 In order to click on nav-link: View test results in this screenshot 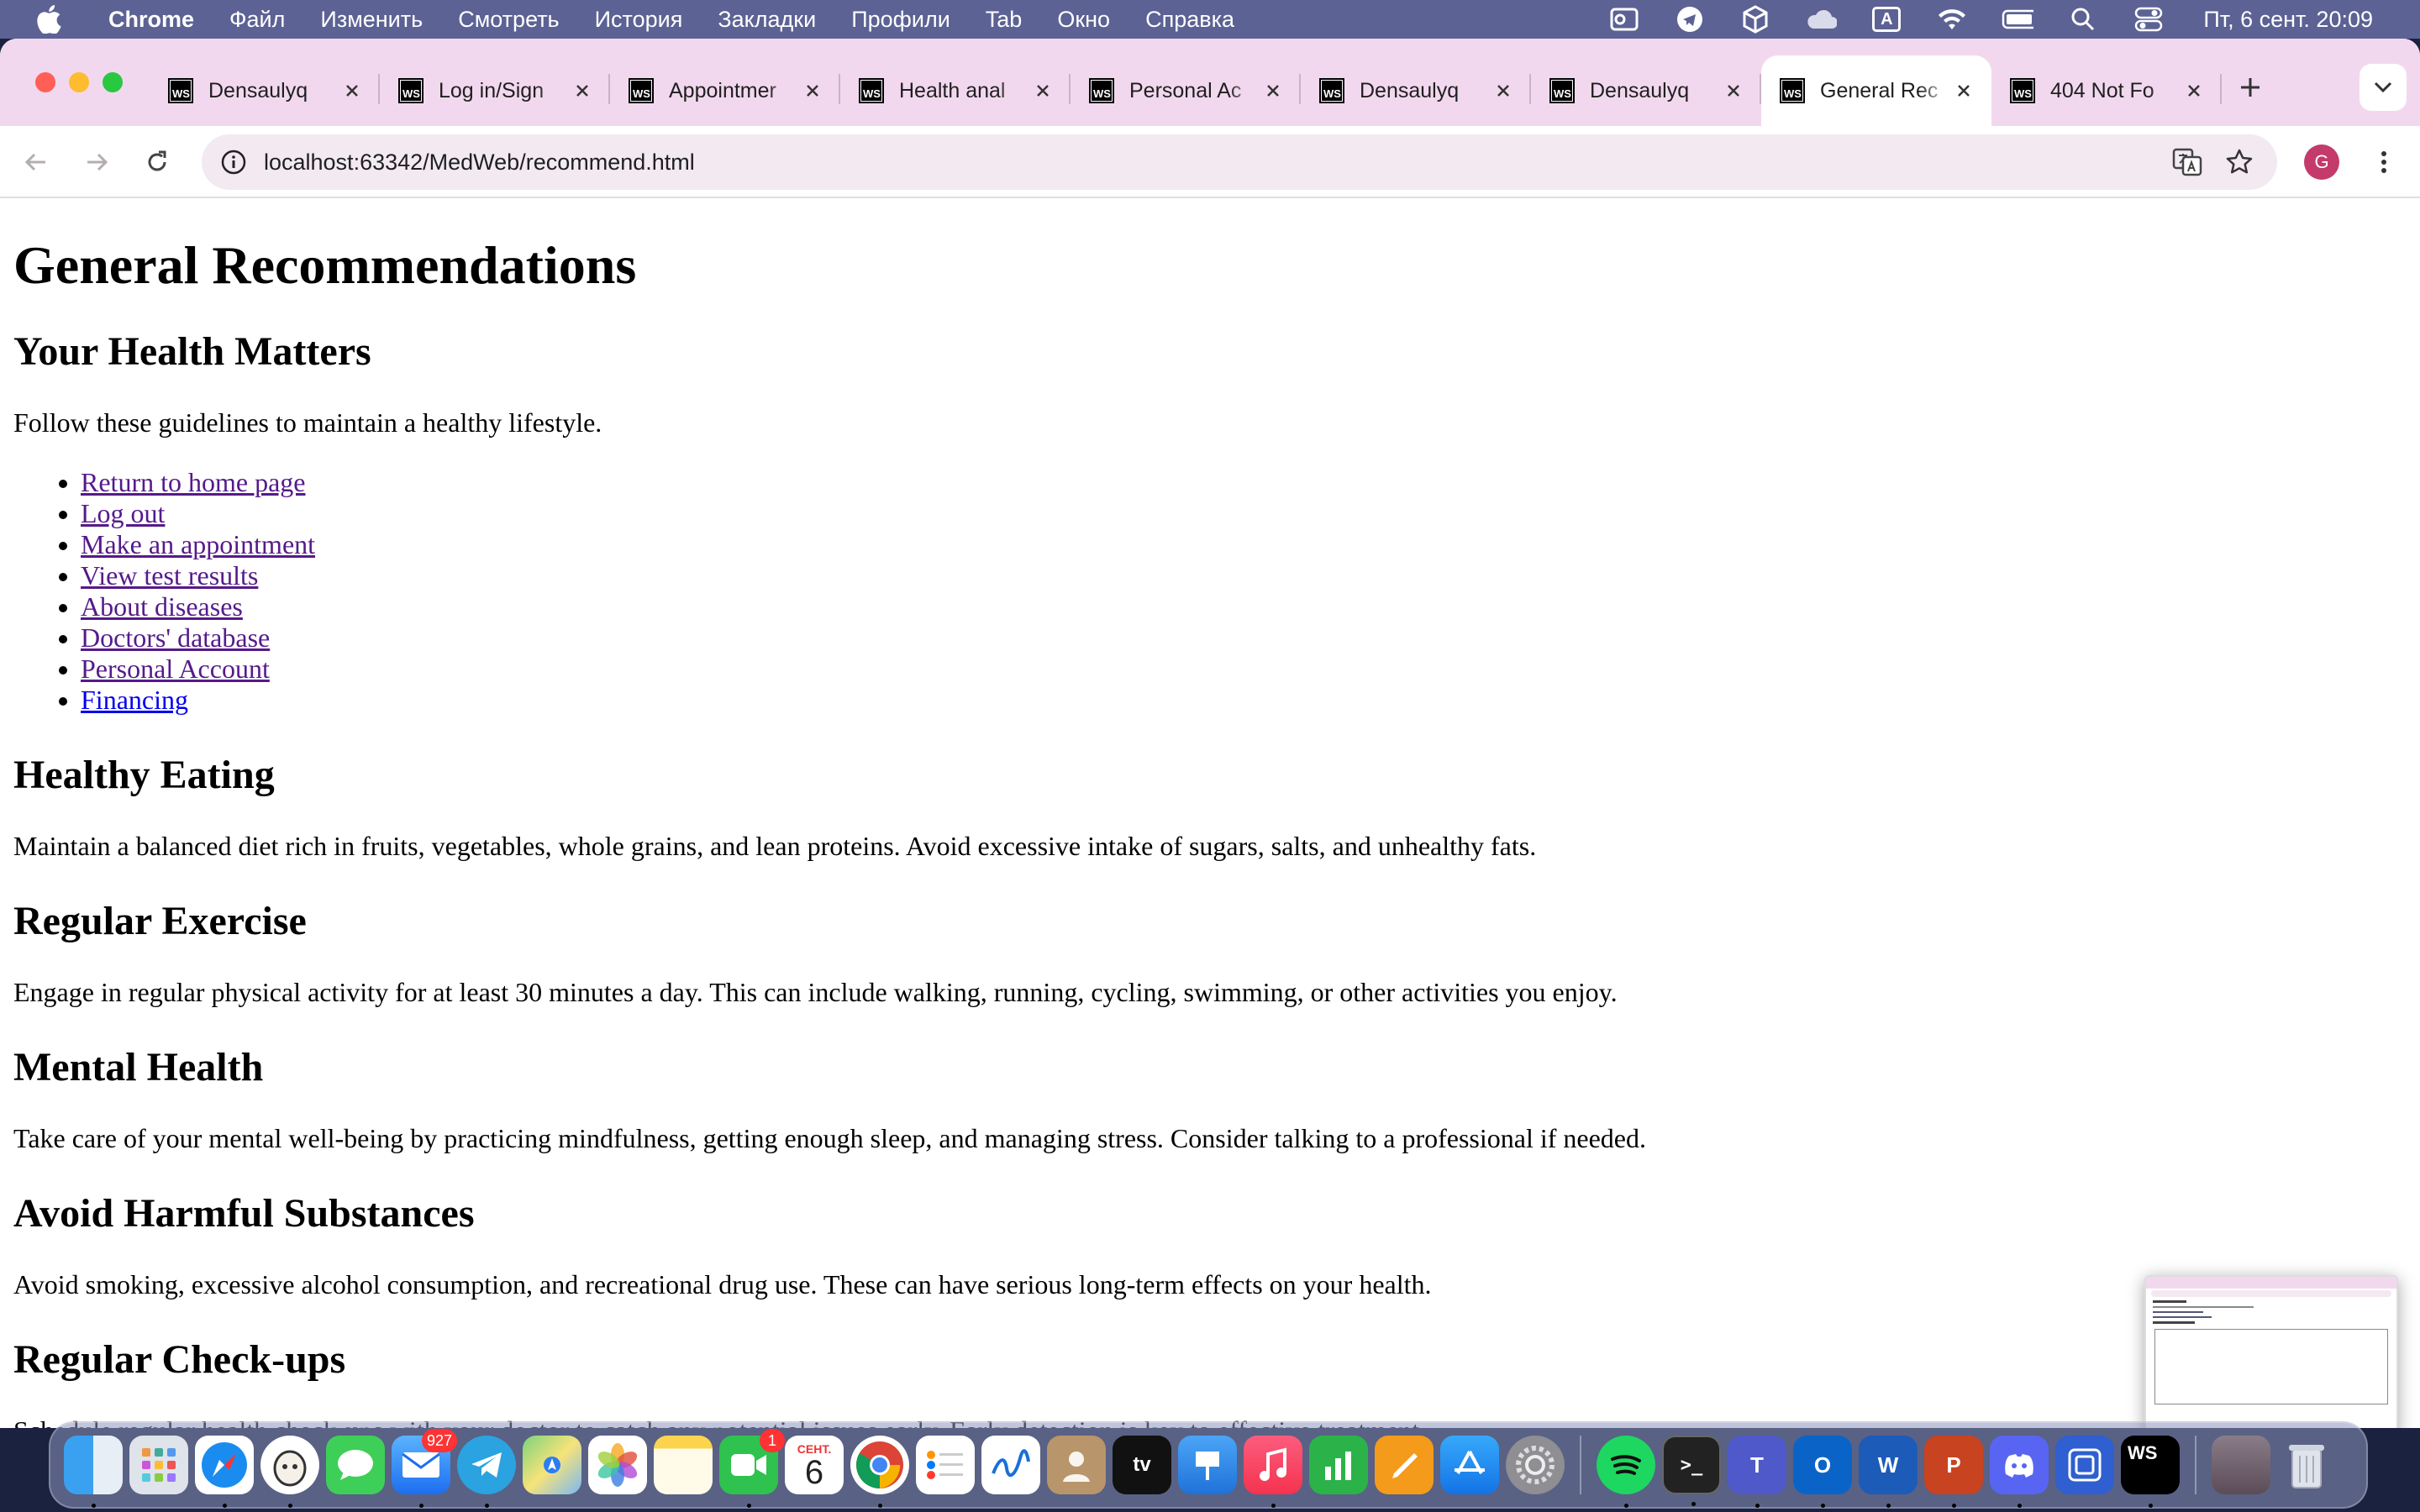, I will do `click(169, 575)`.